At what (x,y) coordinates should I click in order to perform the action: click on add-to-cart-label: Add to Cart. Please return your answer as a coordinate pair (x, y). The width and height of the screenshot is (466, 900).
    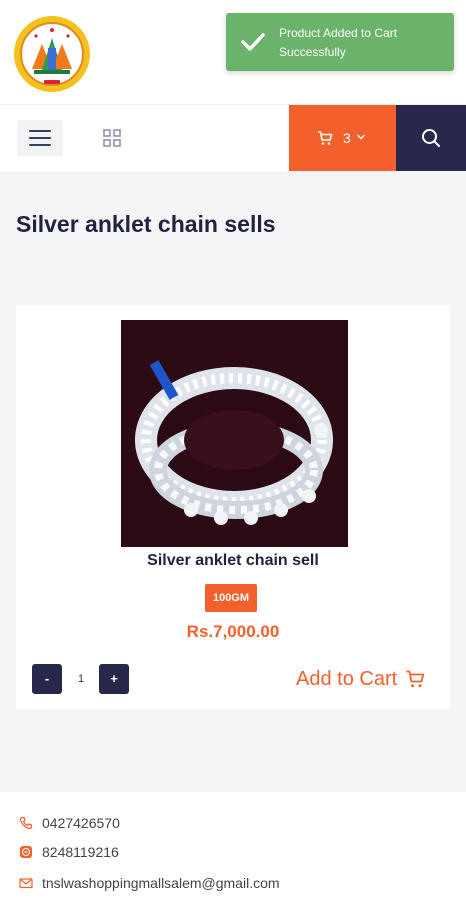
    Looking at the image, I should click on (347, 678).